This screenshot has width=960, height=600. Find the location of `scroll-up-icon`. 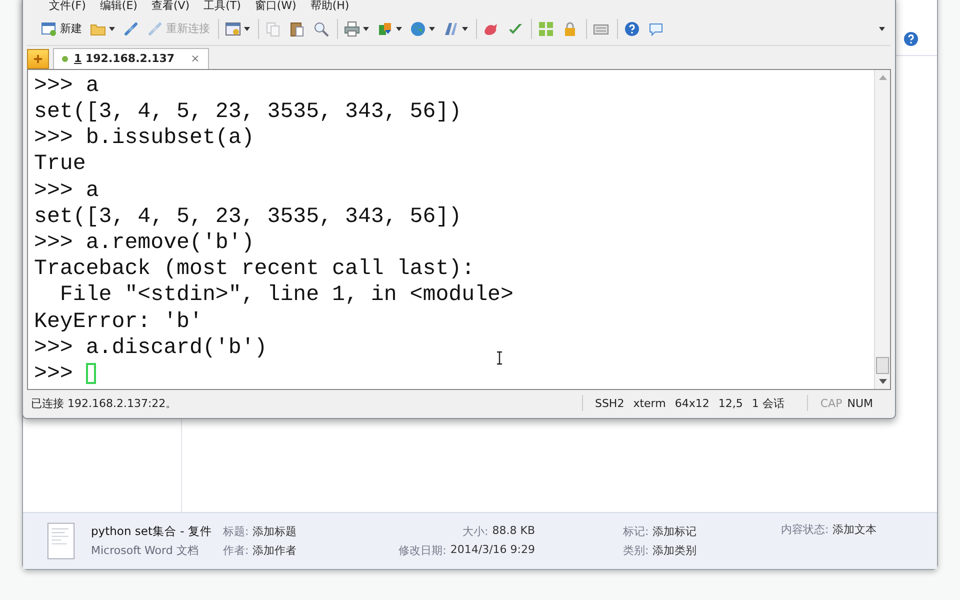

scroll-up-icon is located at coordinates (882, 77).